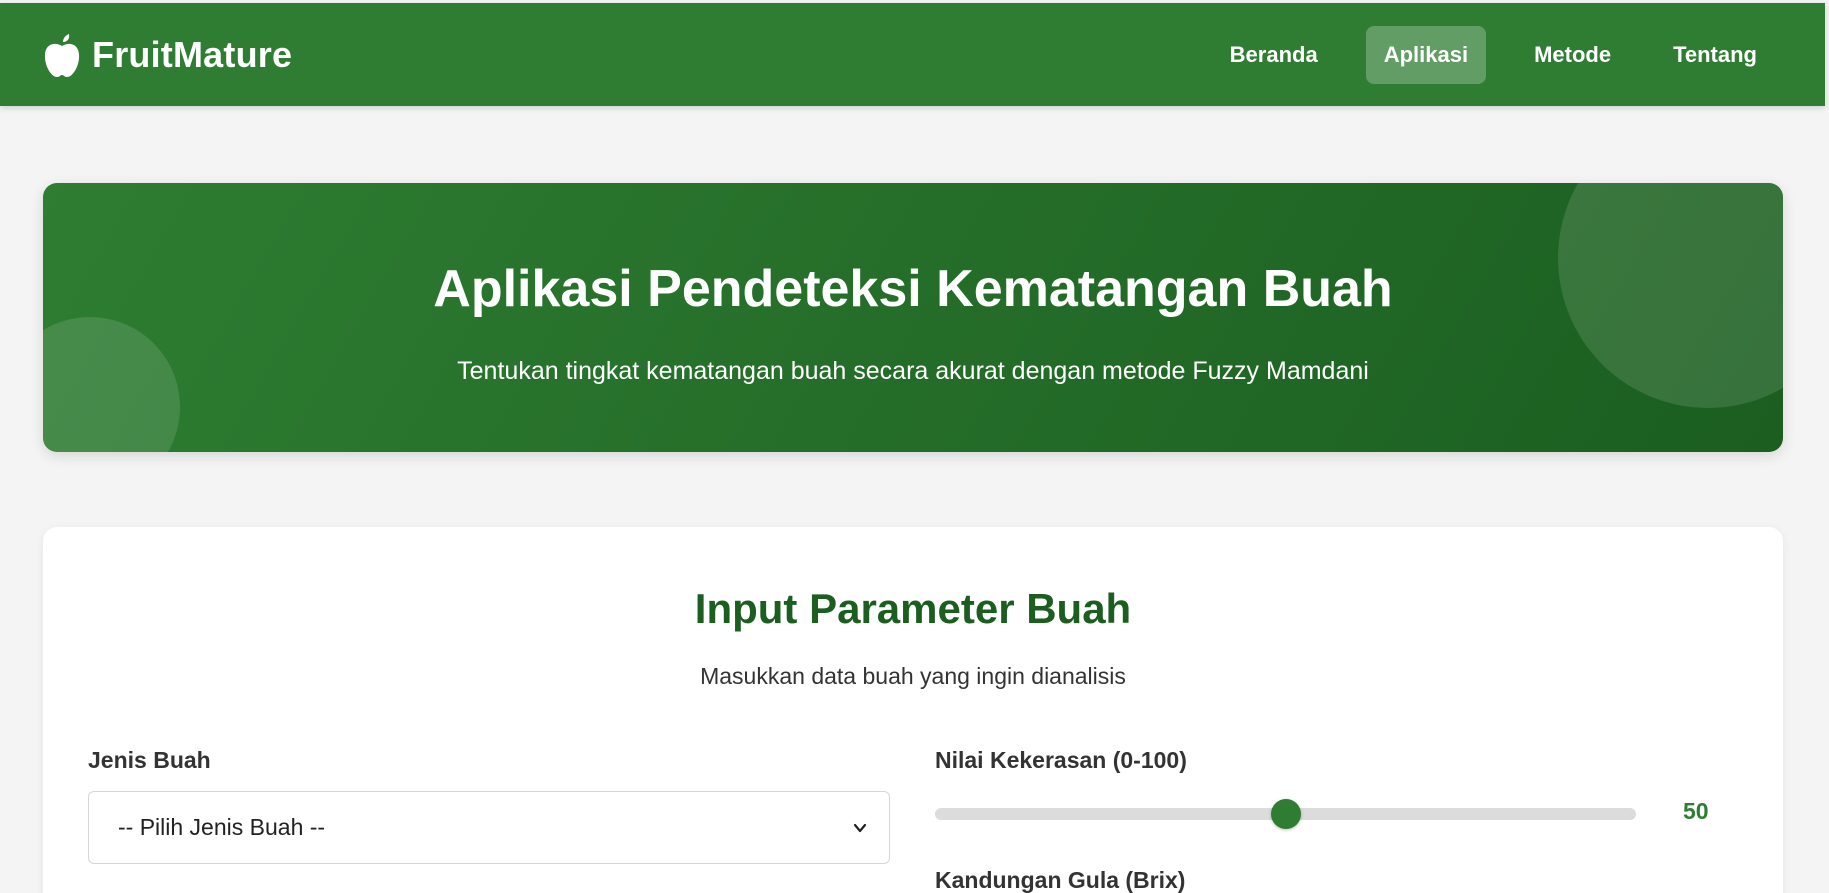  Describe the element at coordinates (149, 760) in the screenshot. I see `fruit-type-label: Jenis Buah` at that location.